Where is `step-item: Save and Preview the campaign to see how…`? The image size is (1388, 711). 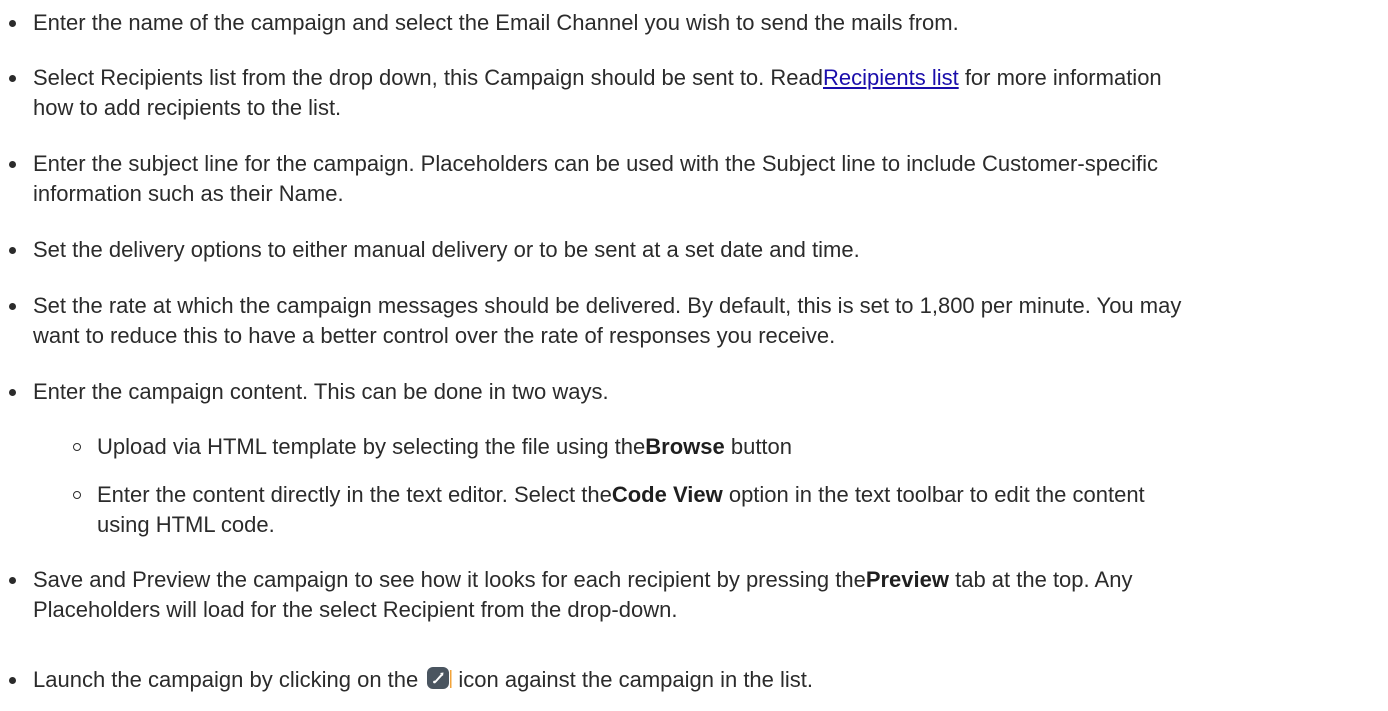
step-item: Save and Preview the campaign to see how… is located at coordinates (694, 595).